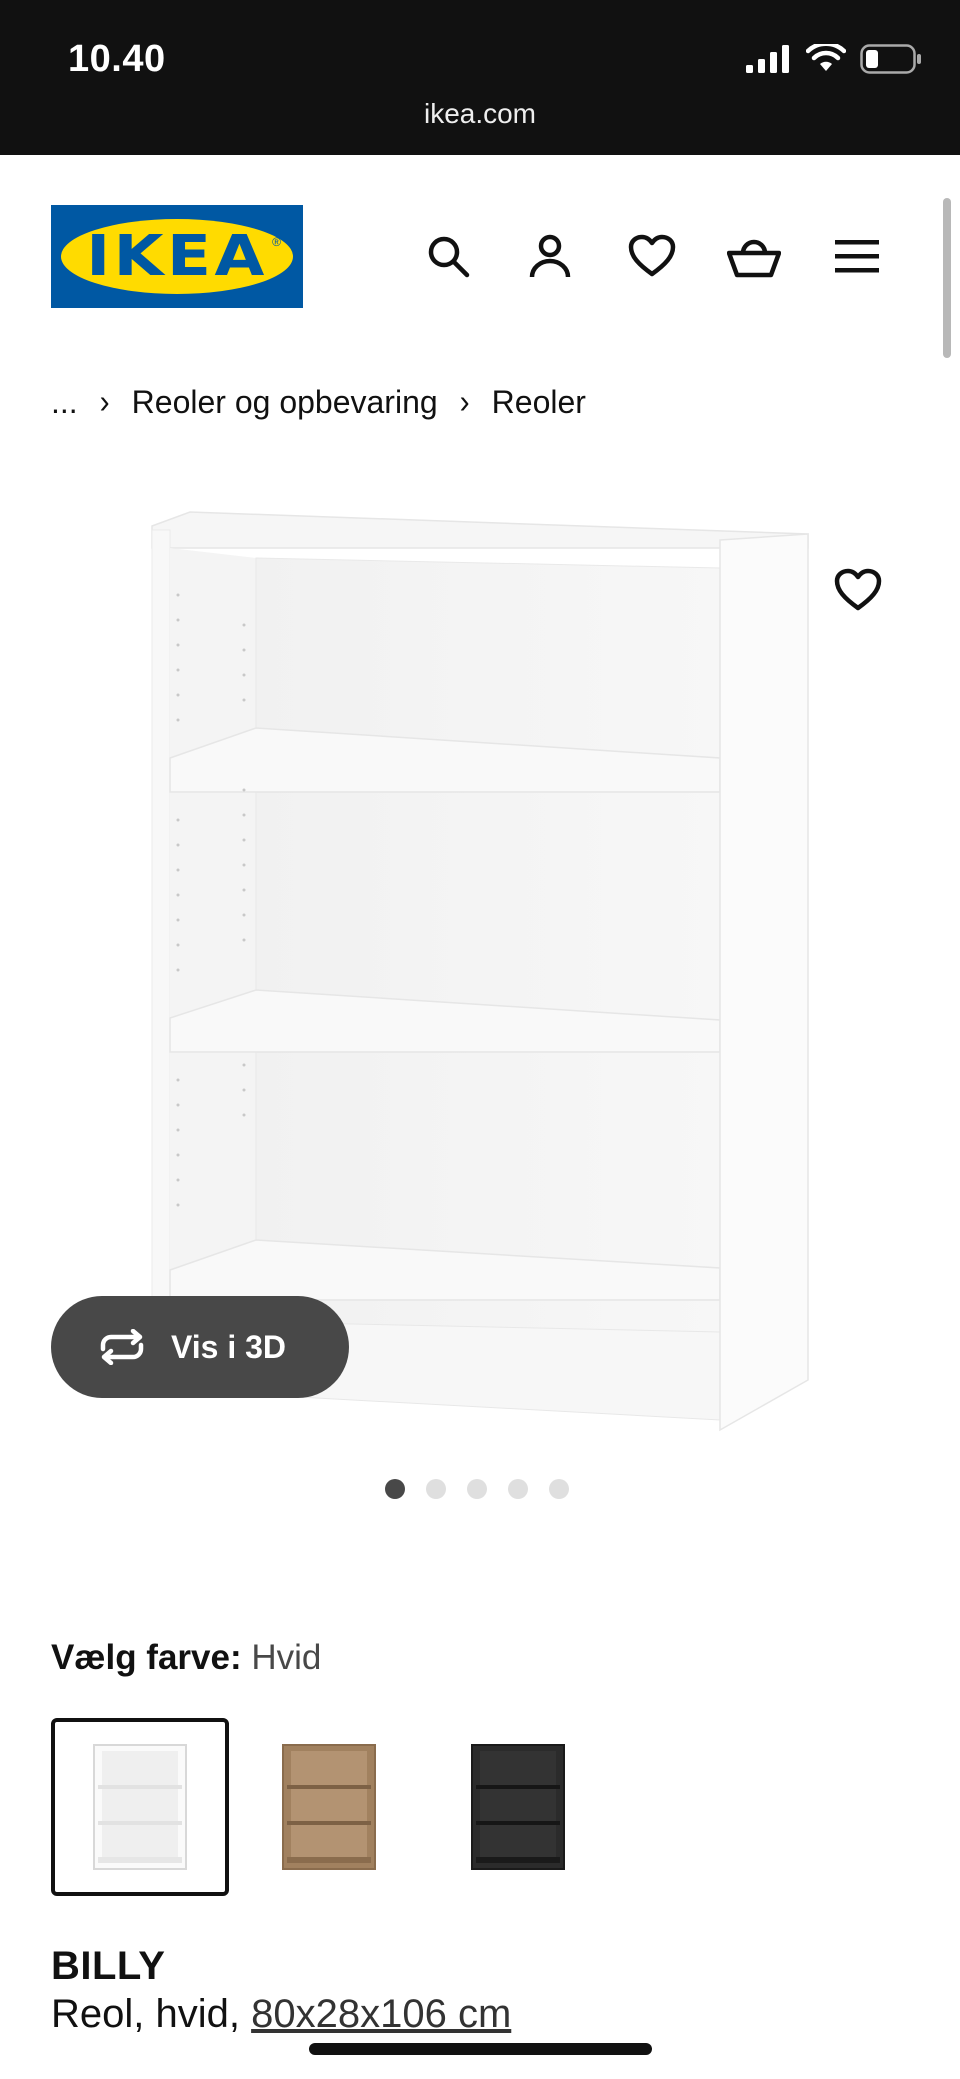 This screenshot has height=2079, width=960. What do you see at coordinates (480, 2049) in the screenshot?
I see `home-indicator` at bounding box center [480, 2049].